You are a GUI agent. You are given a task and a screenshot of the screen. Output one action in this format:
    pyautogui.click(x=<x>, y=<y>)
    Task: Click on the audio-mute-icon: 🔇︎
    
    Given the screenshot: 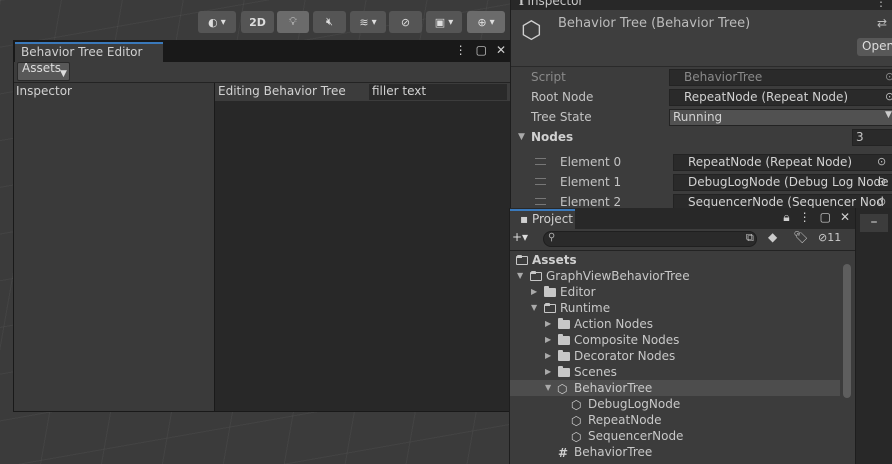 What is the action you would take?
    pyautogui.click(x=329, y=21)
    